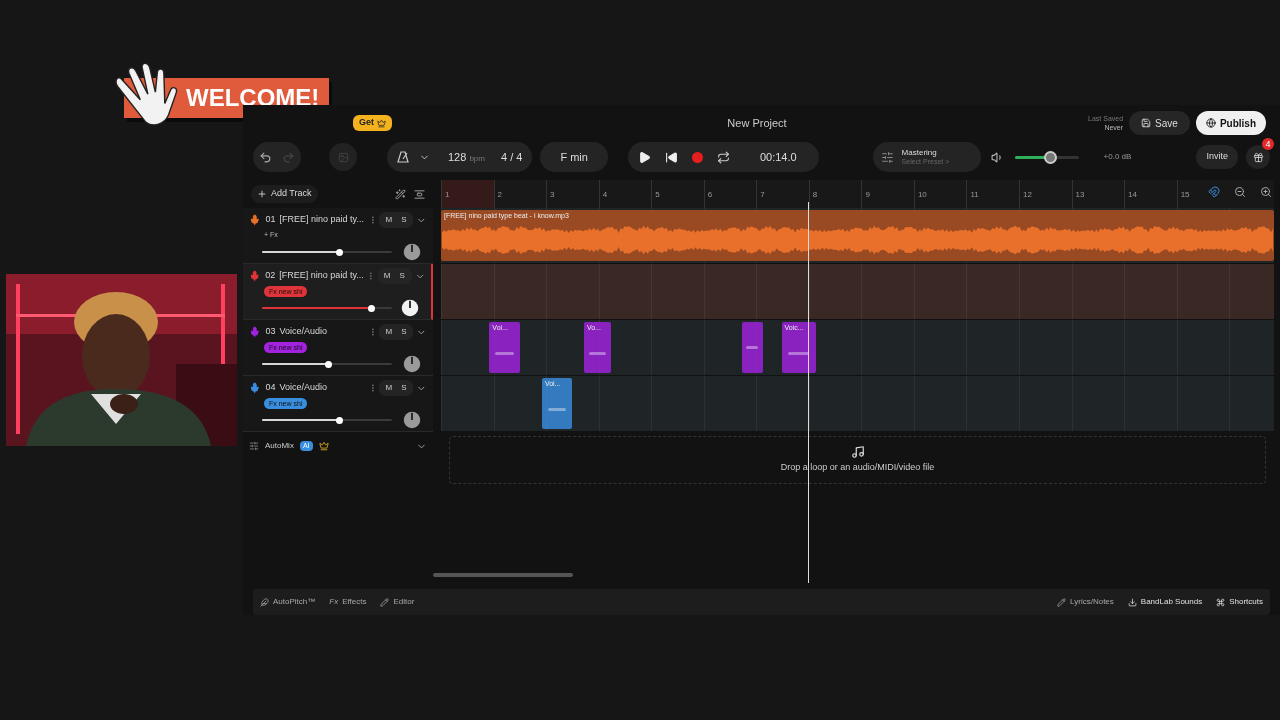 This screenshot has width=1280, height=720. What do you see at coordinates (1146, 123) in the screenshot?
I see `save-icon` at bounding box center [1146, 123].